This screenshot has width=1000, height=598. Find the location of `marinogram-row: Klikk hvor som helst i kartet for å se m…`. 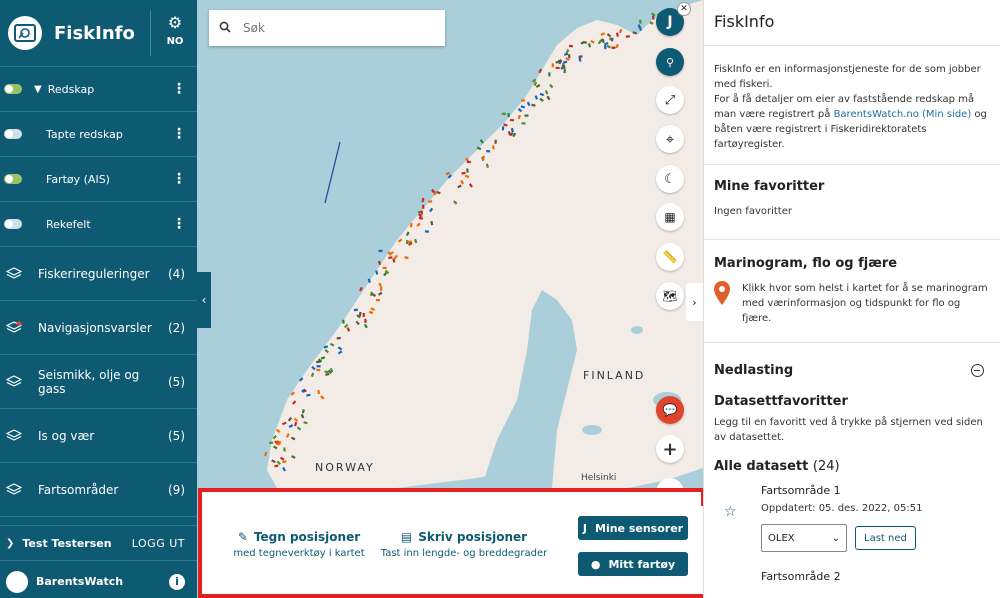

marinogram-row: Klikk hvor som helst i kartet for å se m… is located at coordinates (852, 311).